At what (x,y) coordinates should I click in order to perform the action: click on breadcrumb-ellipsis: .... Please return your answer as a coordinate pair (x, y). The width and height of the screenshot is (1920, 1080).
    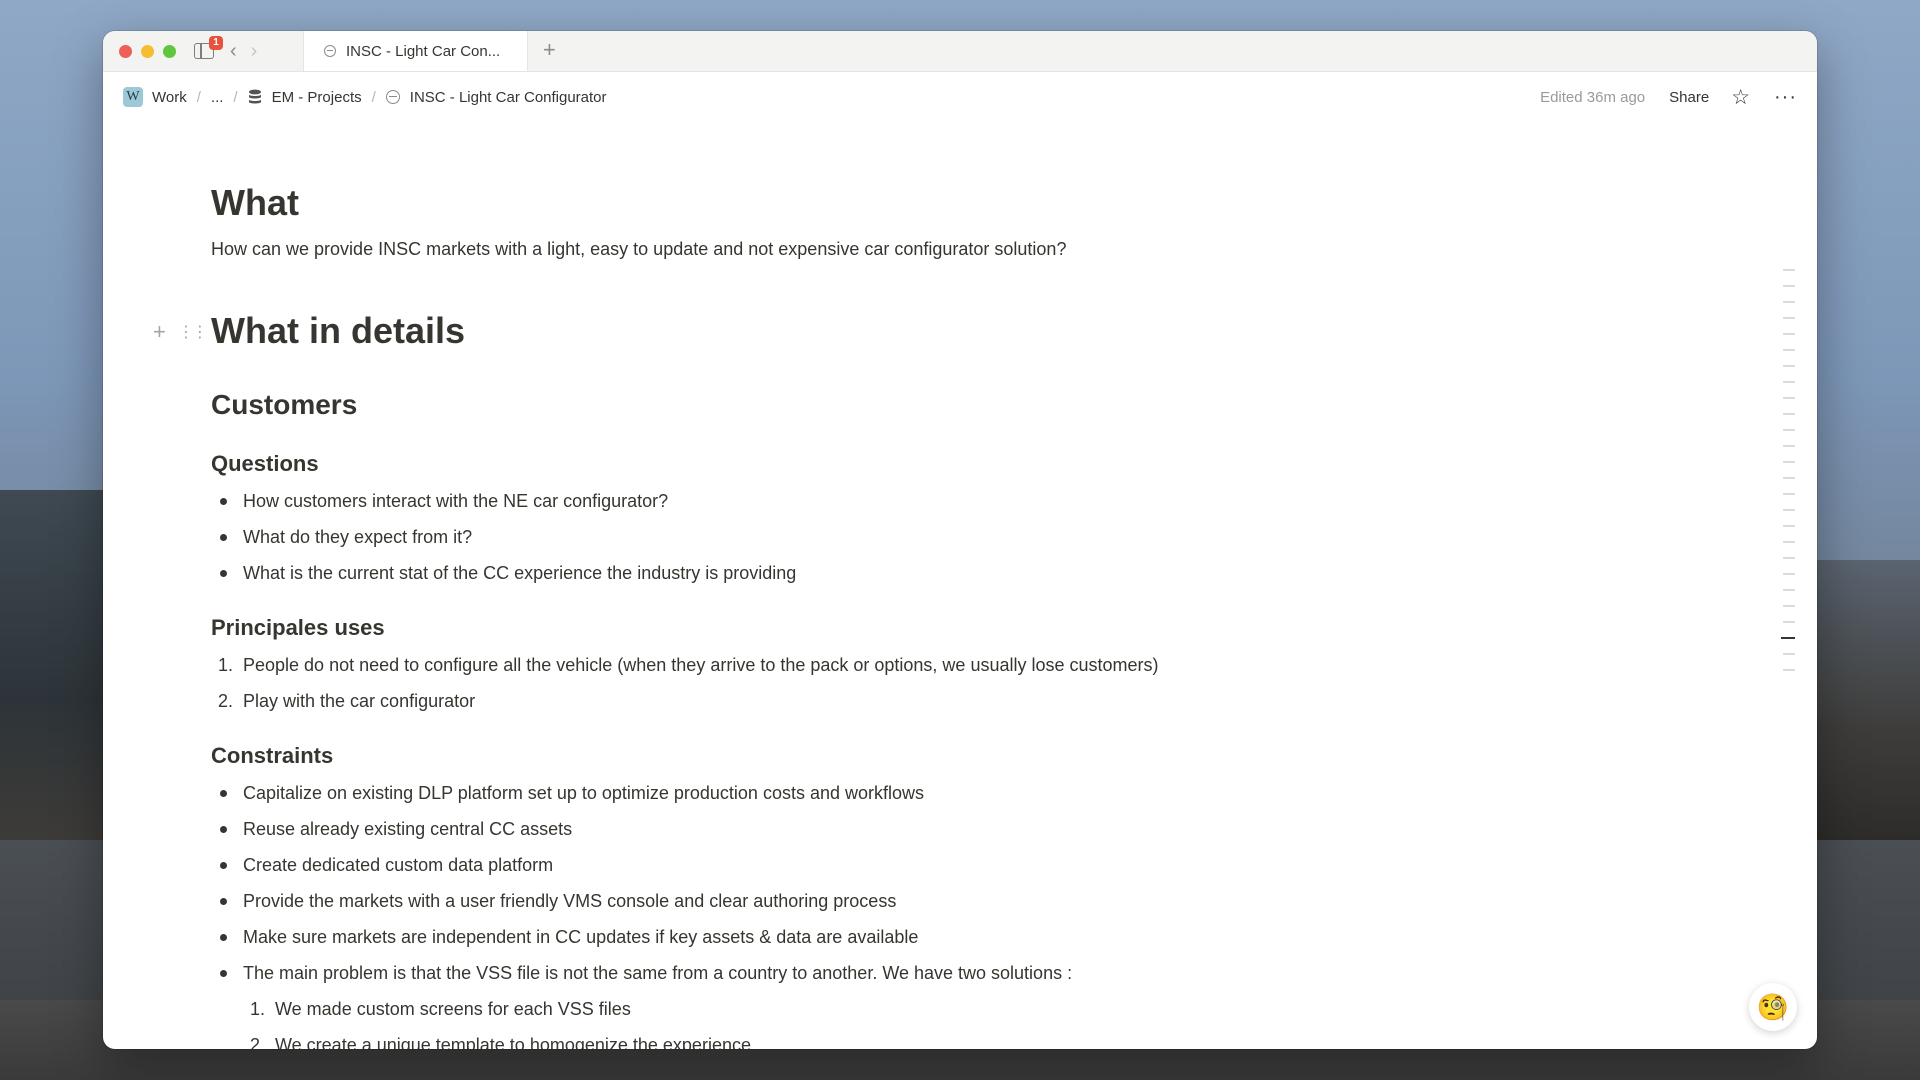
    Looking at the image, I should click on (217, 97).